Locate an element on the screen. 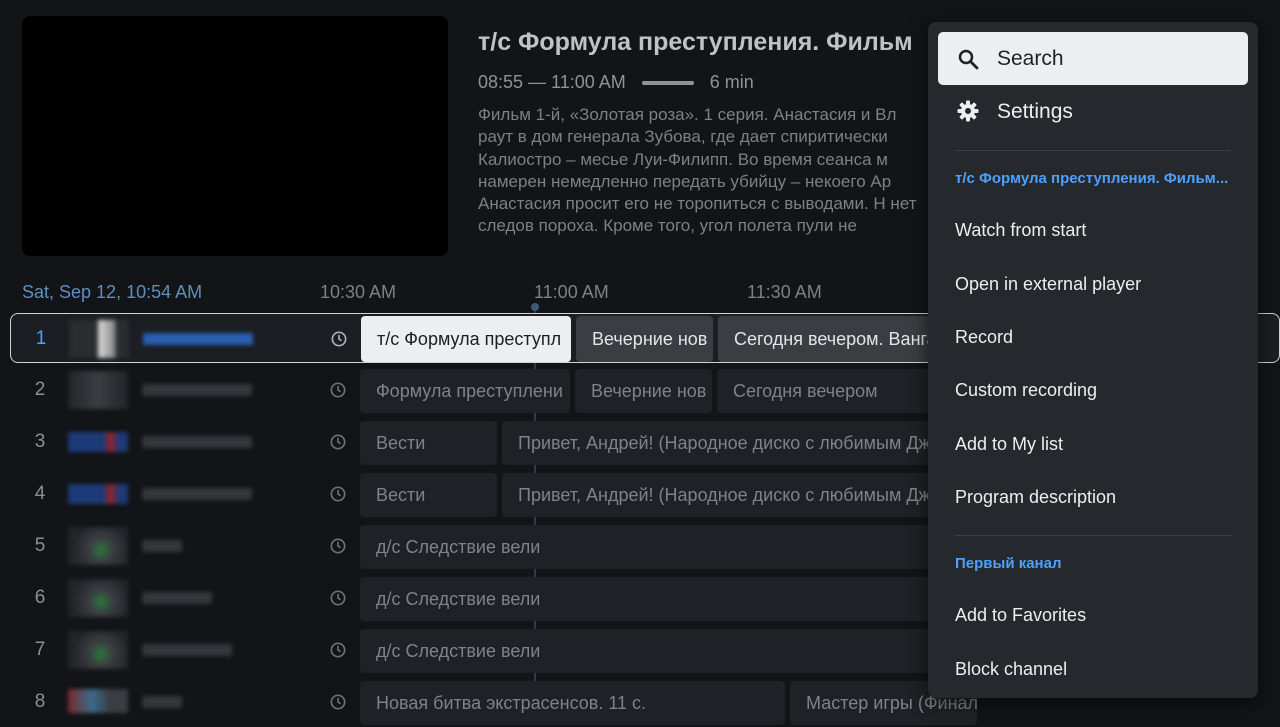  program-cell: Новая битва экстрасенсов. 11 с. is located at coordinates (572, 703).